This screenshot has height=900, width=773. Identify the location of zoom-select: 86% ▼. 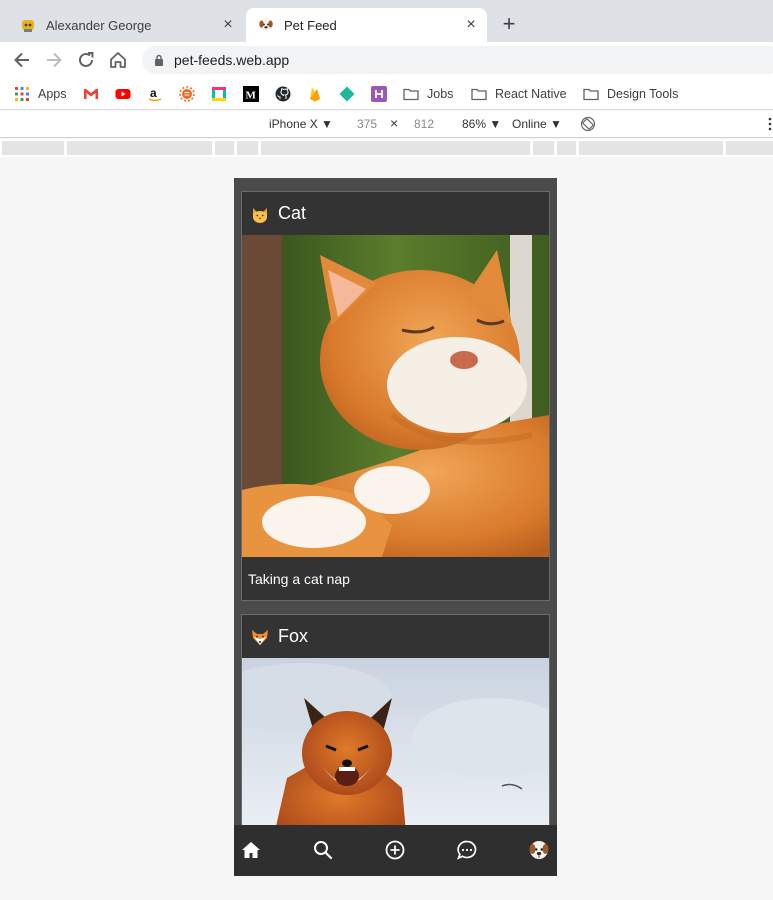
(481, 124).